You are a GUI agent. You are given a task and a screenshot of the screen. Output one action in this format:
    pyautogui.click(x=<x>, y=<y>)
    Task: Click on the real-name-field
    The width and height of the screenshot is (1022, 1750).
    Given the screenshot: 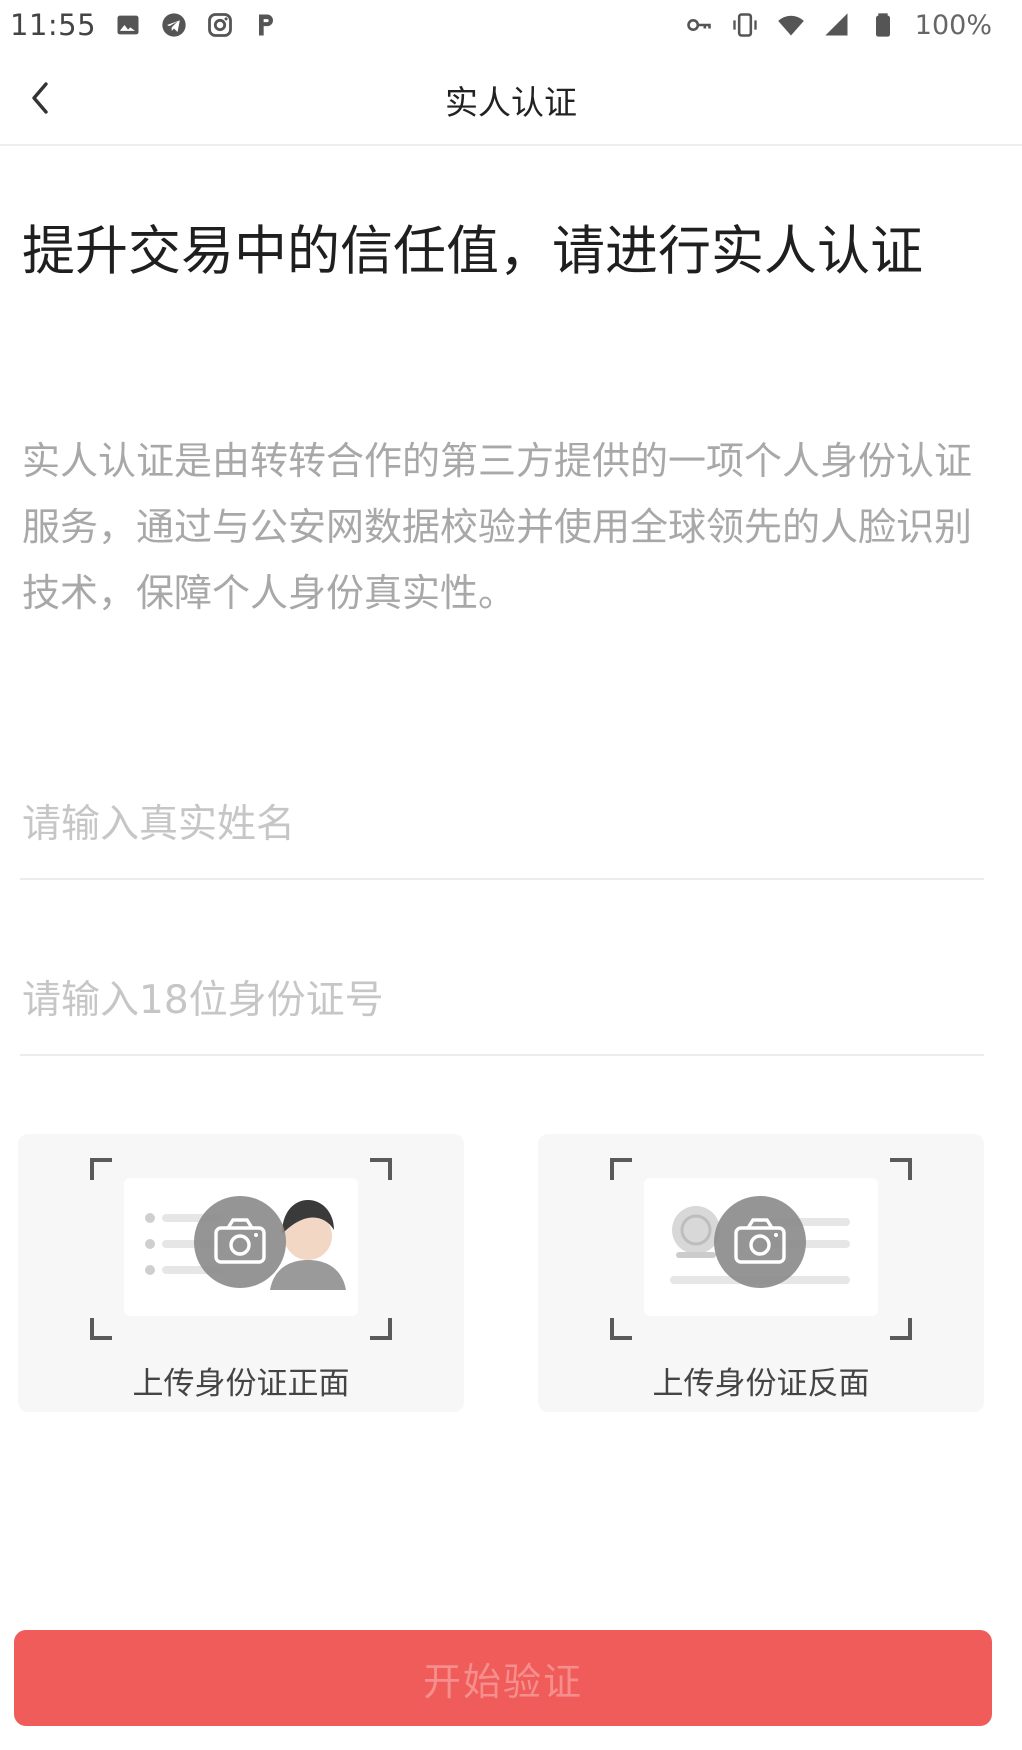 What is the action you would take?
    pyautogui.click(x=502, y=825)
    